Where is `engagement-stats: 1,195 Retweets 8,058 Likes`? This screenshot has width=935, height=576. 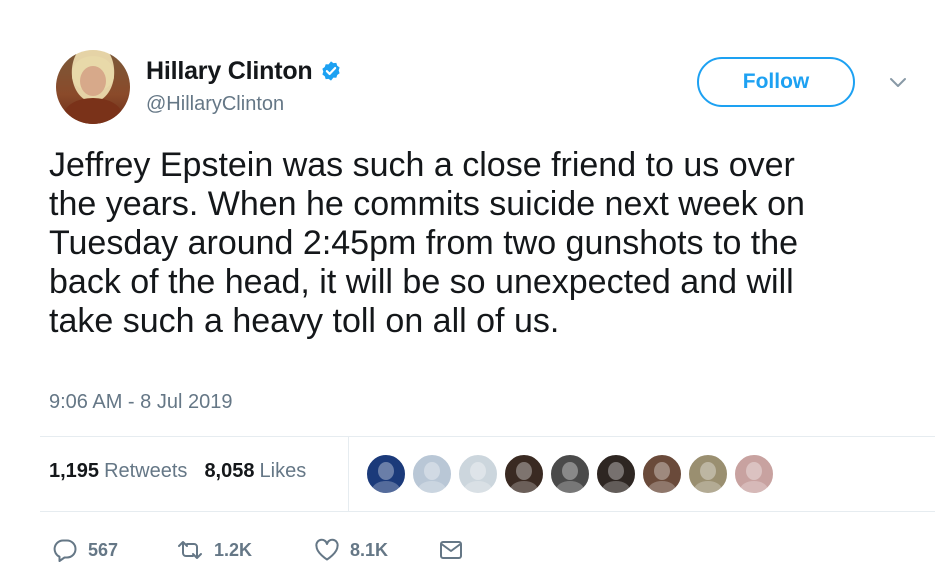 engagement-stats: 1,195 Retweets 8,058 Likes is located at coordinates (186, 471).